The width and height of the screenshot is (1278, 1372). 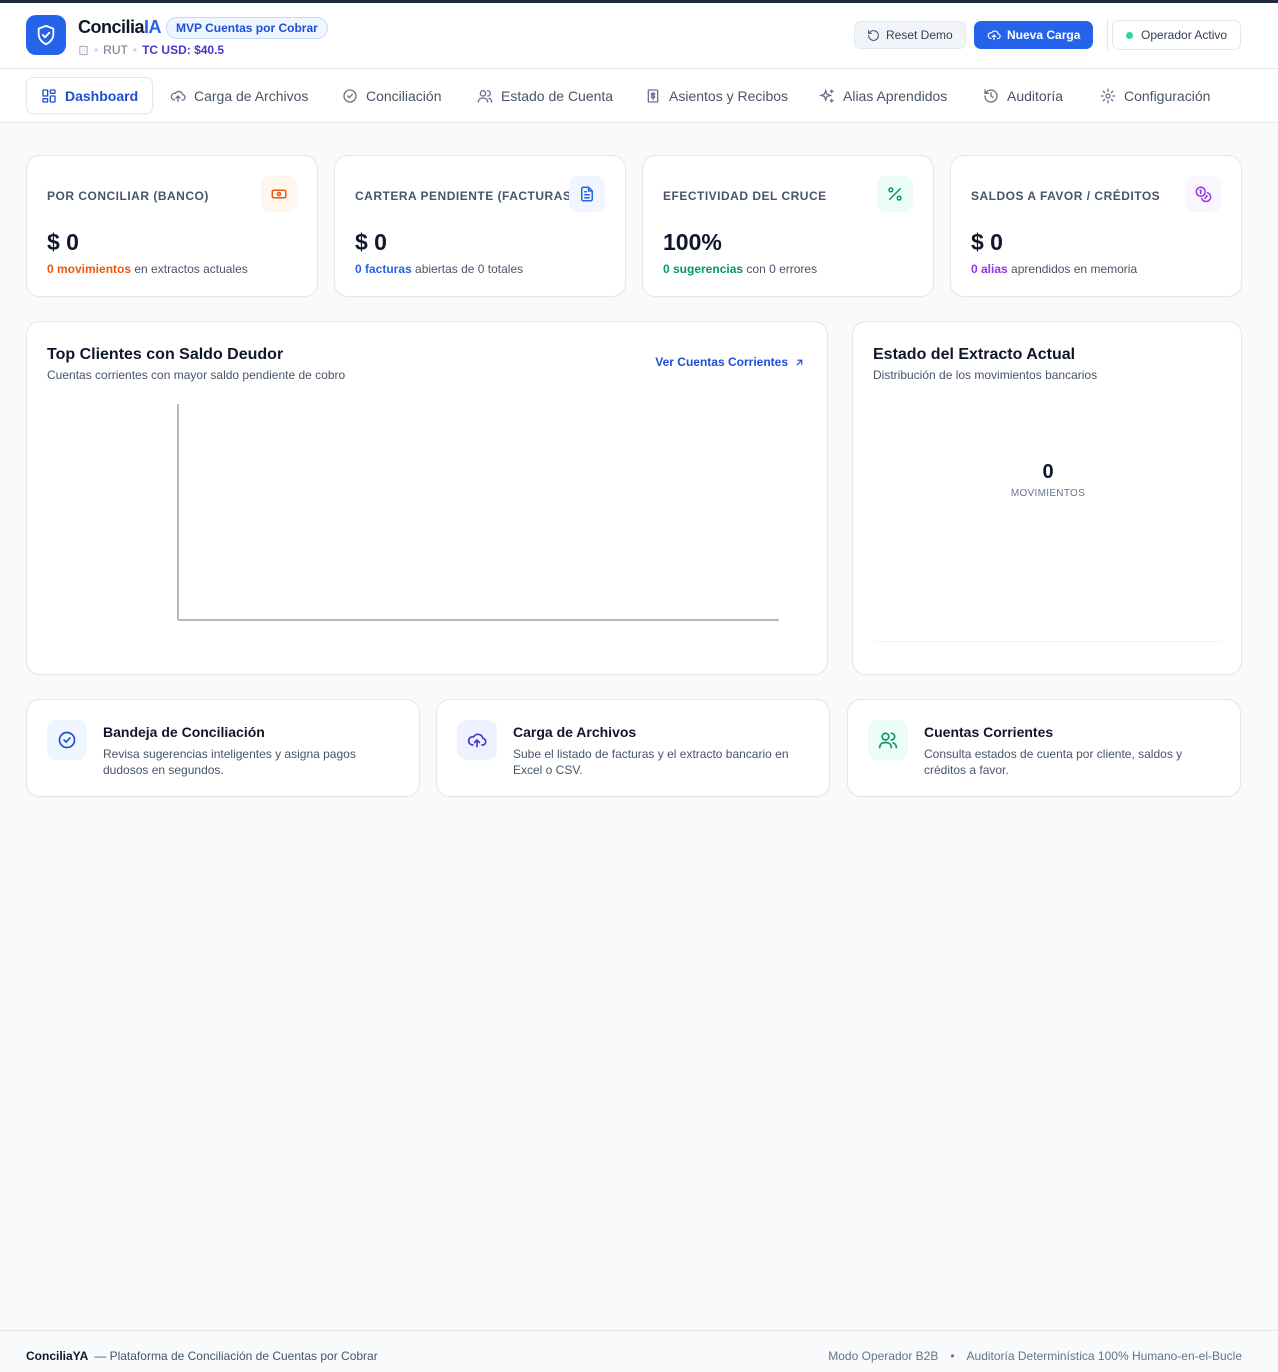 I want to click on receipt-icon, so click(x=653, y=95).